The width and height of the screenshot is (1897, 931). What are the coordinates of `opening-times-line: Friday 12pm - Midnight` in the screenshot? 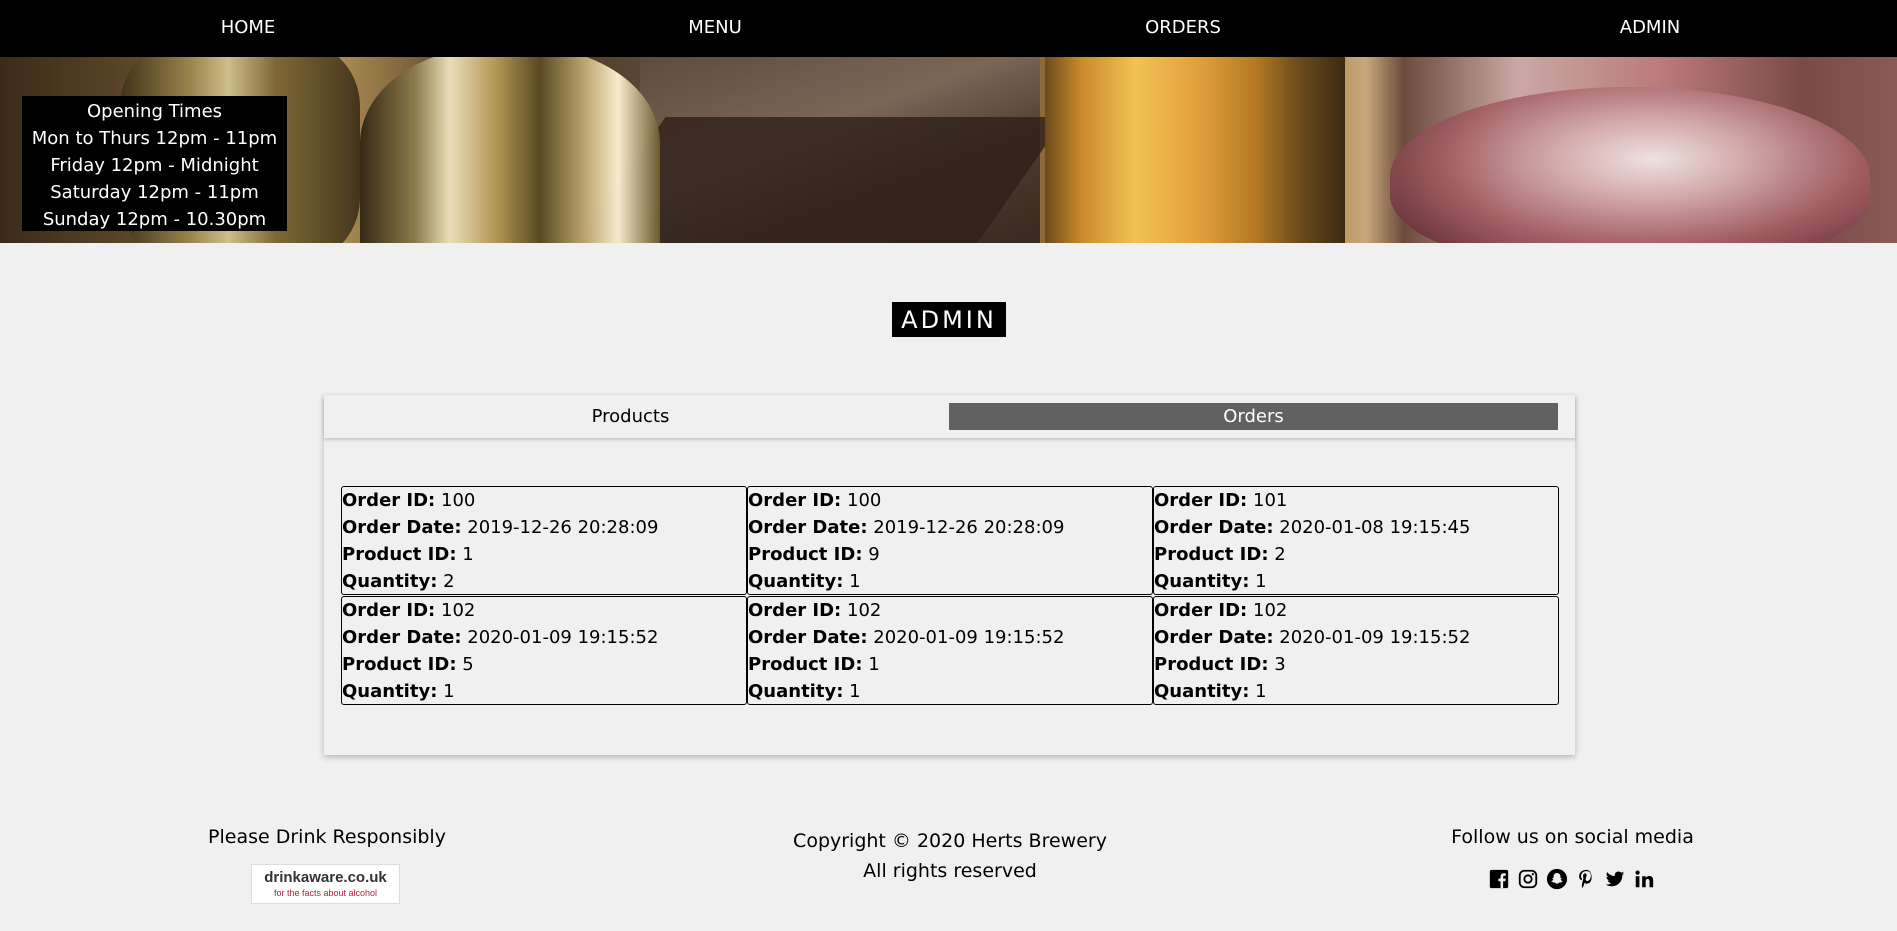 It's located at (154, 165).